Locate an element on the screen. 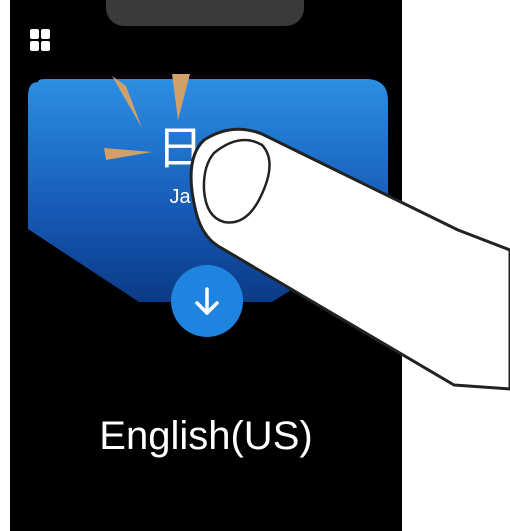  tap-rays is located at coordinates (147, 117).